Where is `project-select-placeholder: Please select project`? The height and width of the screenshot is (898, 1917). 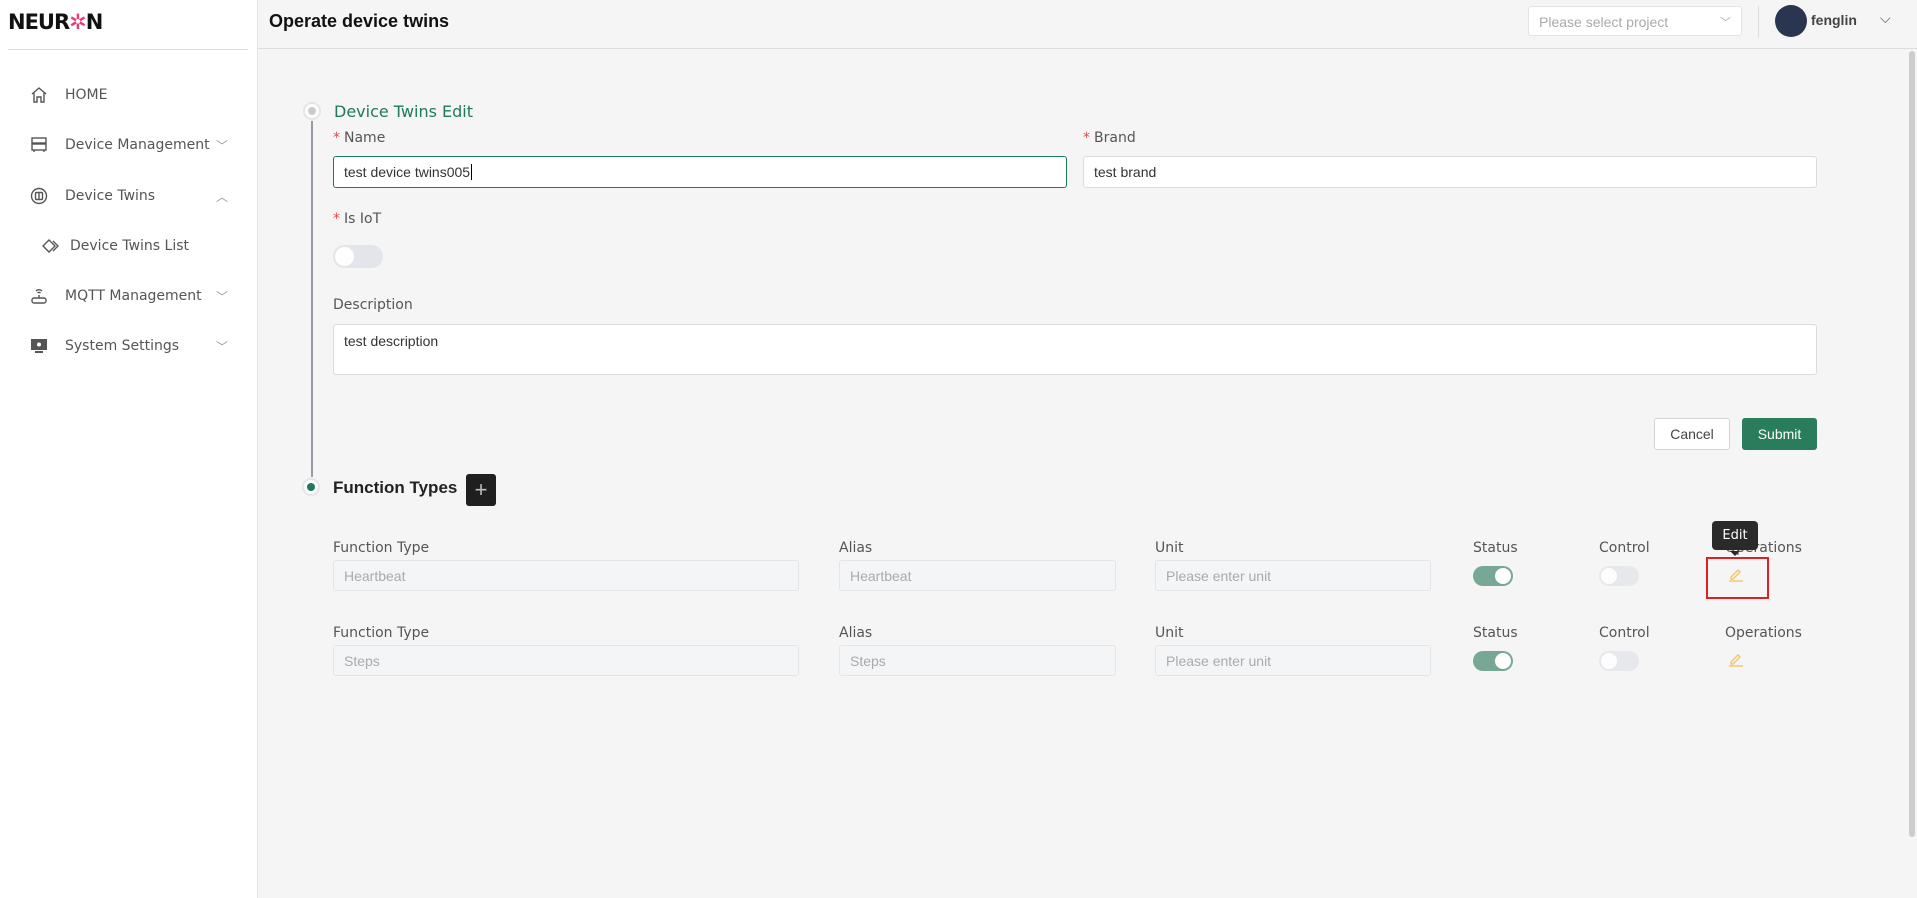
project-select-placeholder: Please select project is located at coordinates (1604, 22).